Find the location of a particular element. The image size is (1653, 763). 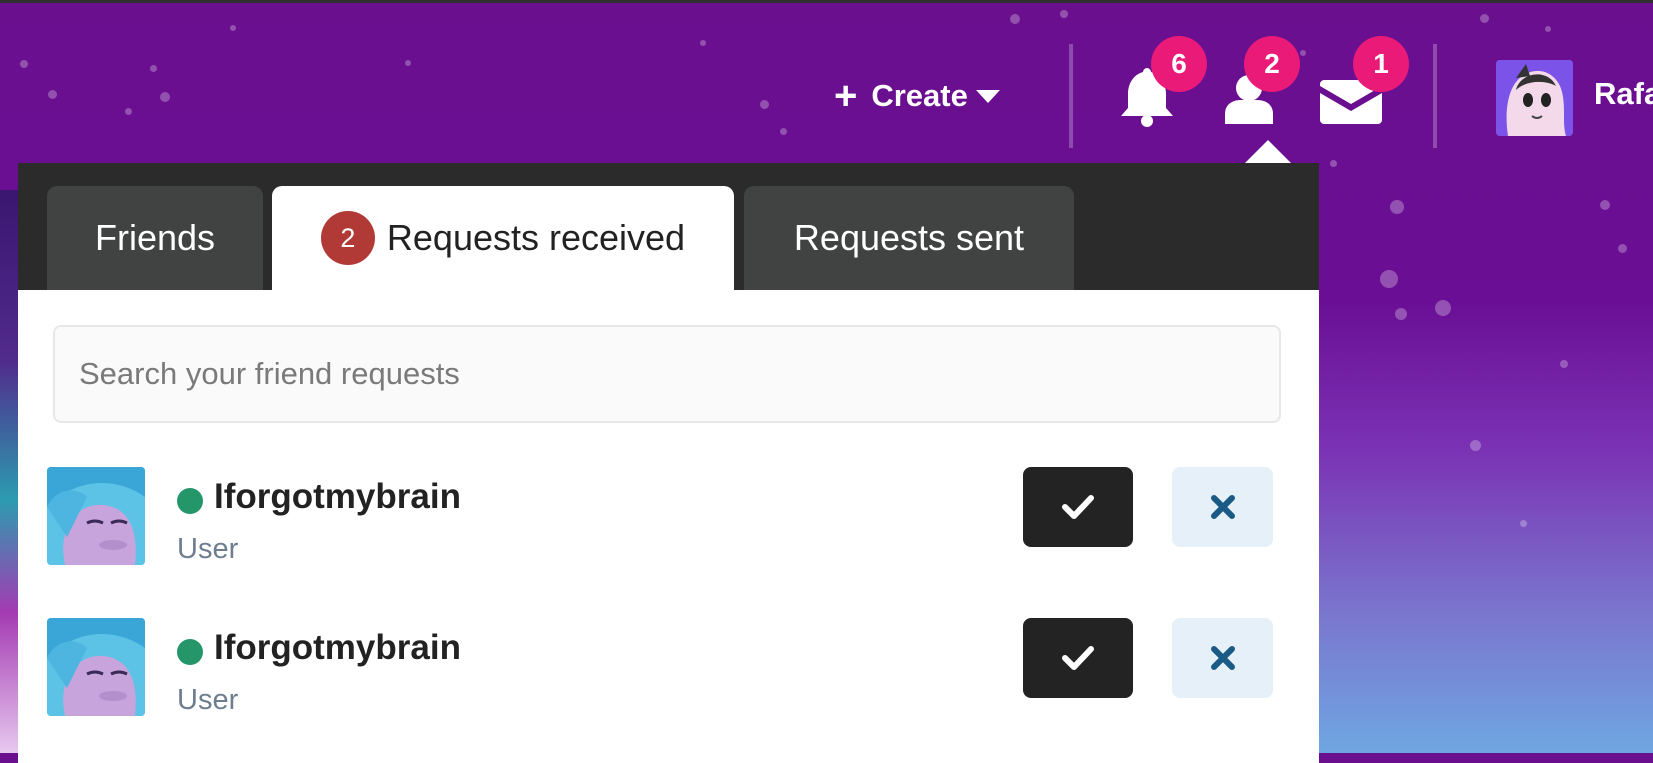

caret-down-icon is located at coordinates (987, 96).